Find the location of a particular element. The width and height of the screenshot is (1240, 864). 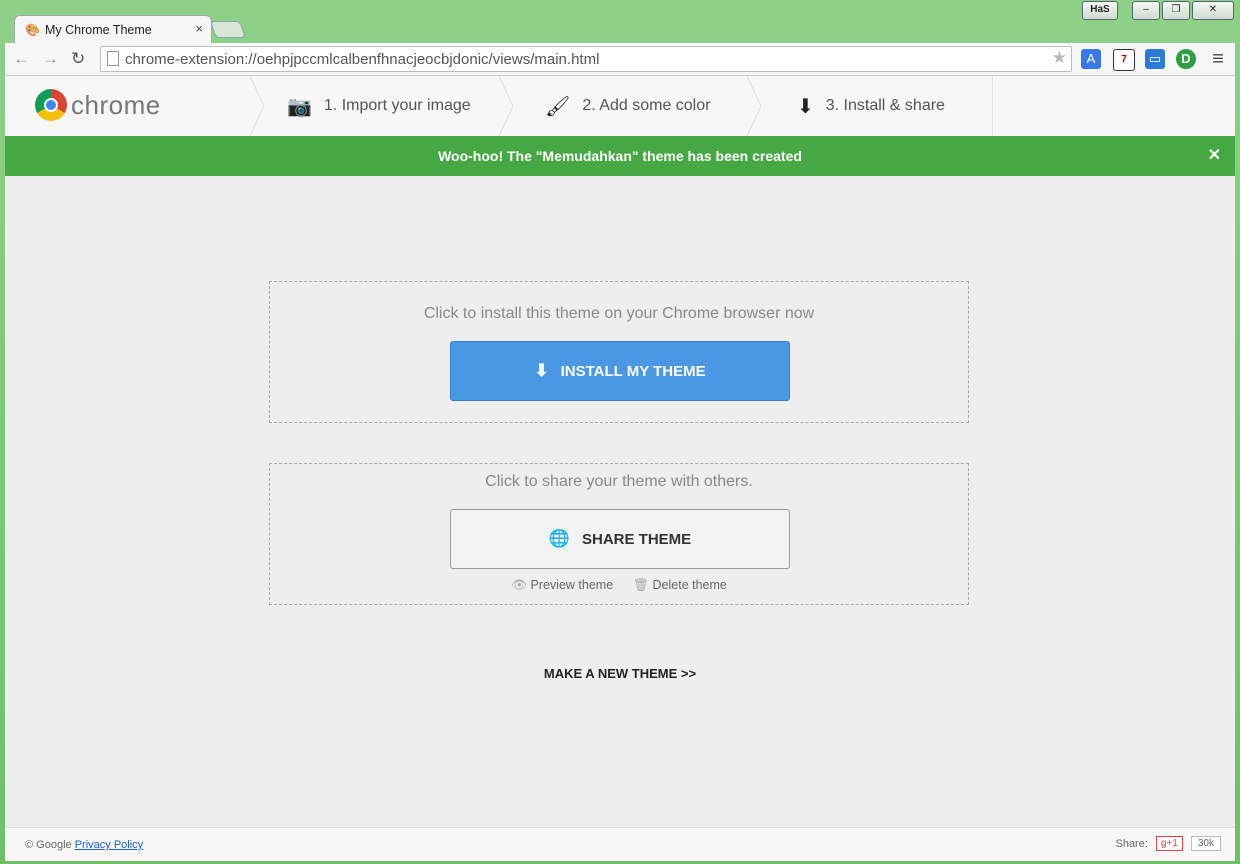

chrome-logo-icon is located at coordinates (51, 105).